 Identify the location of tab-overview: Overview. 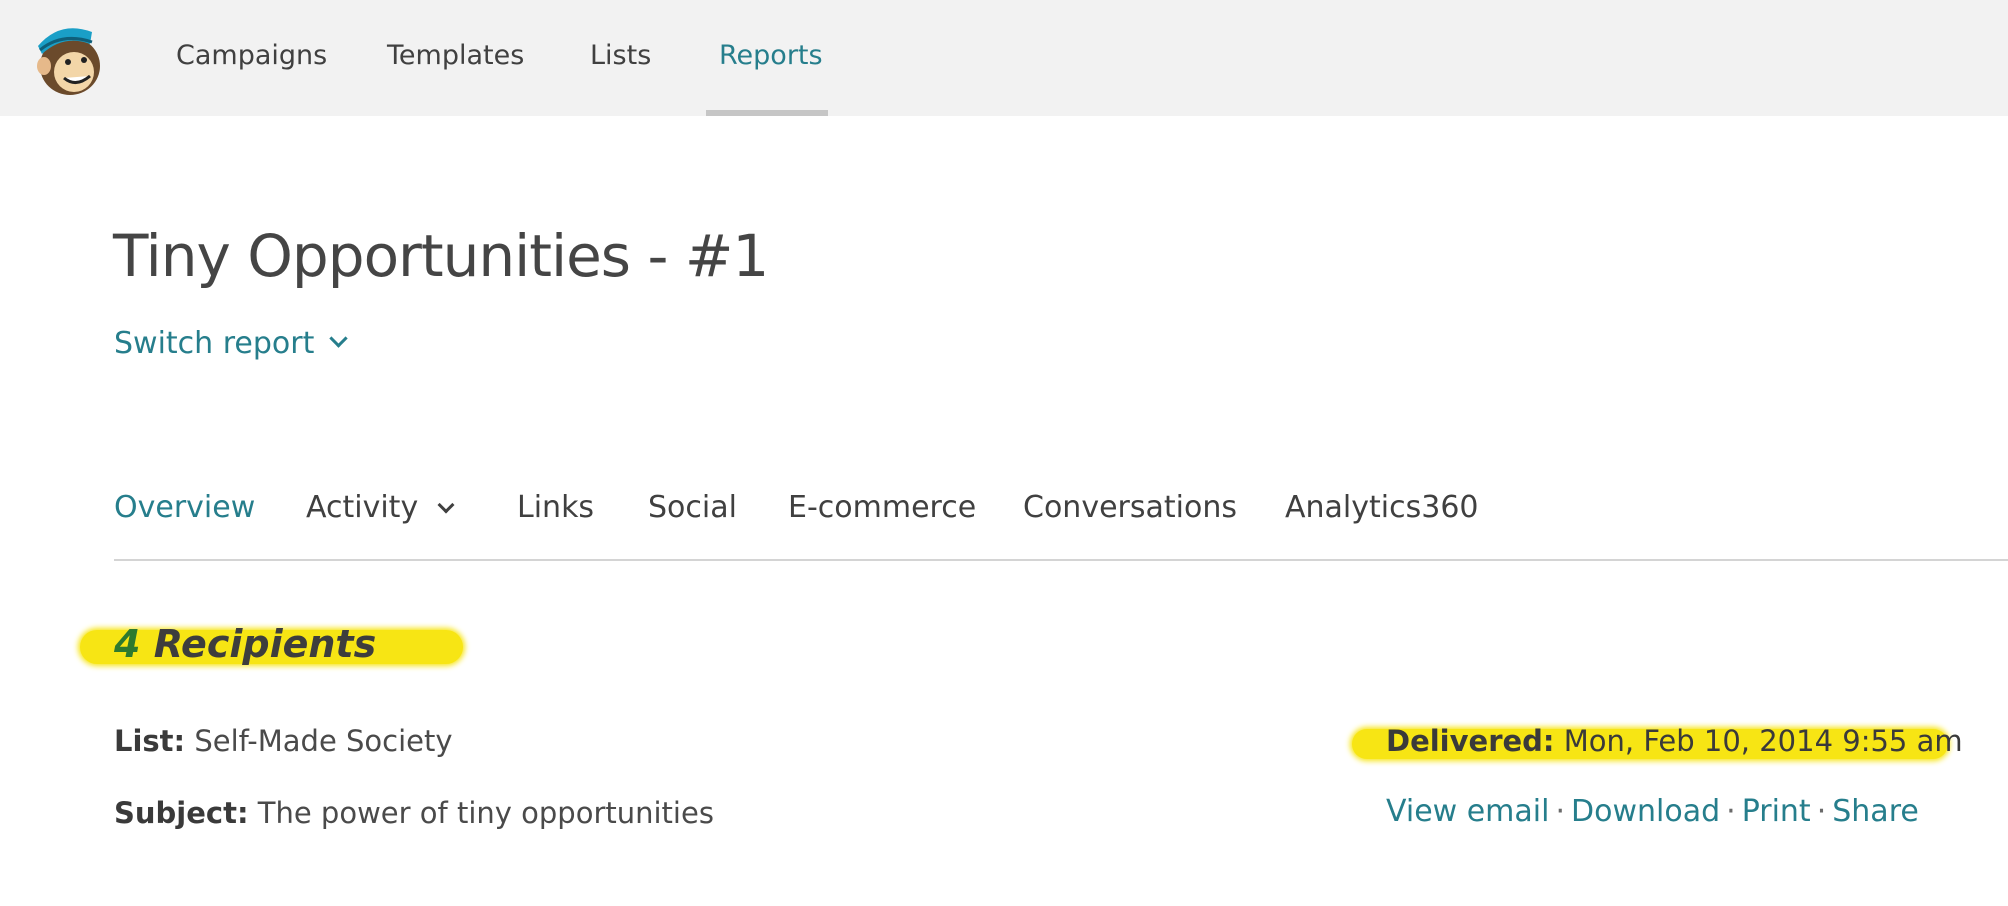
(184, 507).